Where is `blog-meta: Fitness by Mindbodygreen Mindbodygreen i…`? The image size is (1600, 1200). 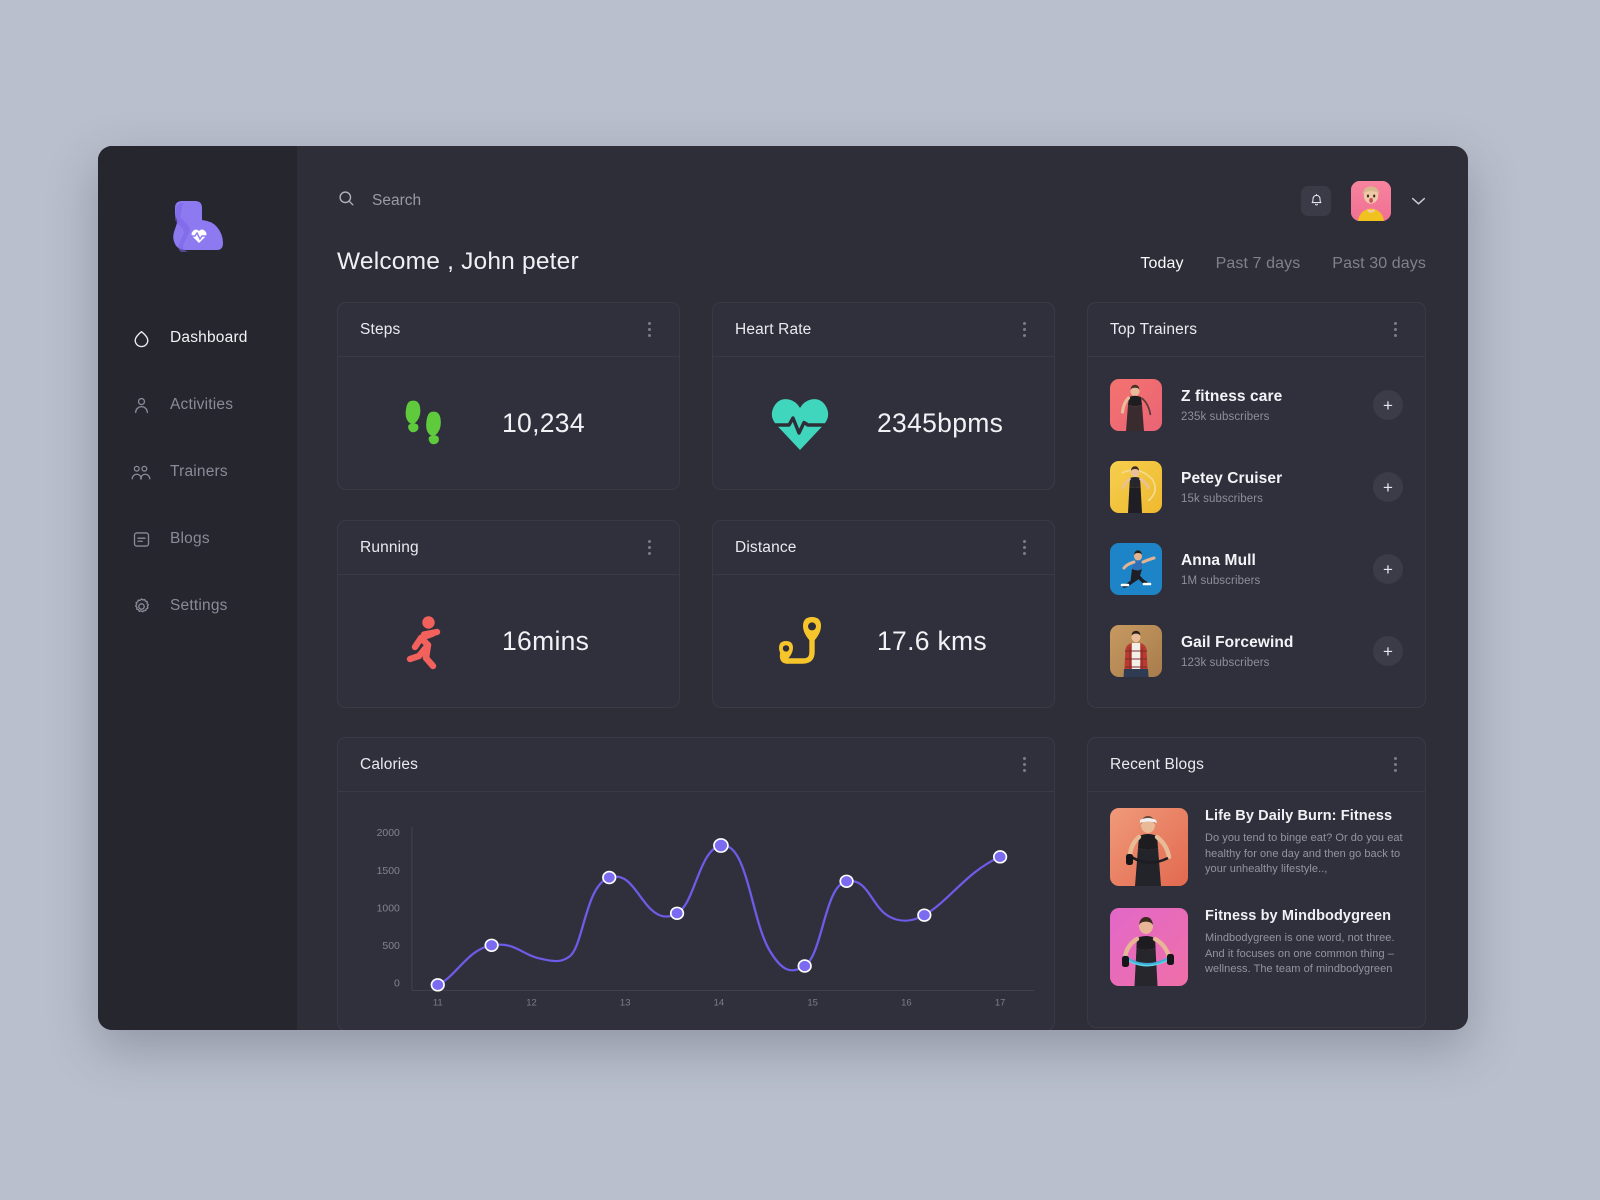
blog-meta: Fitness by Mindbodygreen Mindbodygreen i… is located at coordinates (1304, 947).